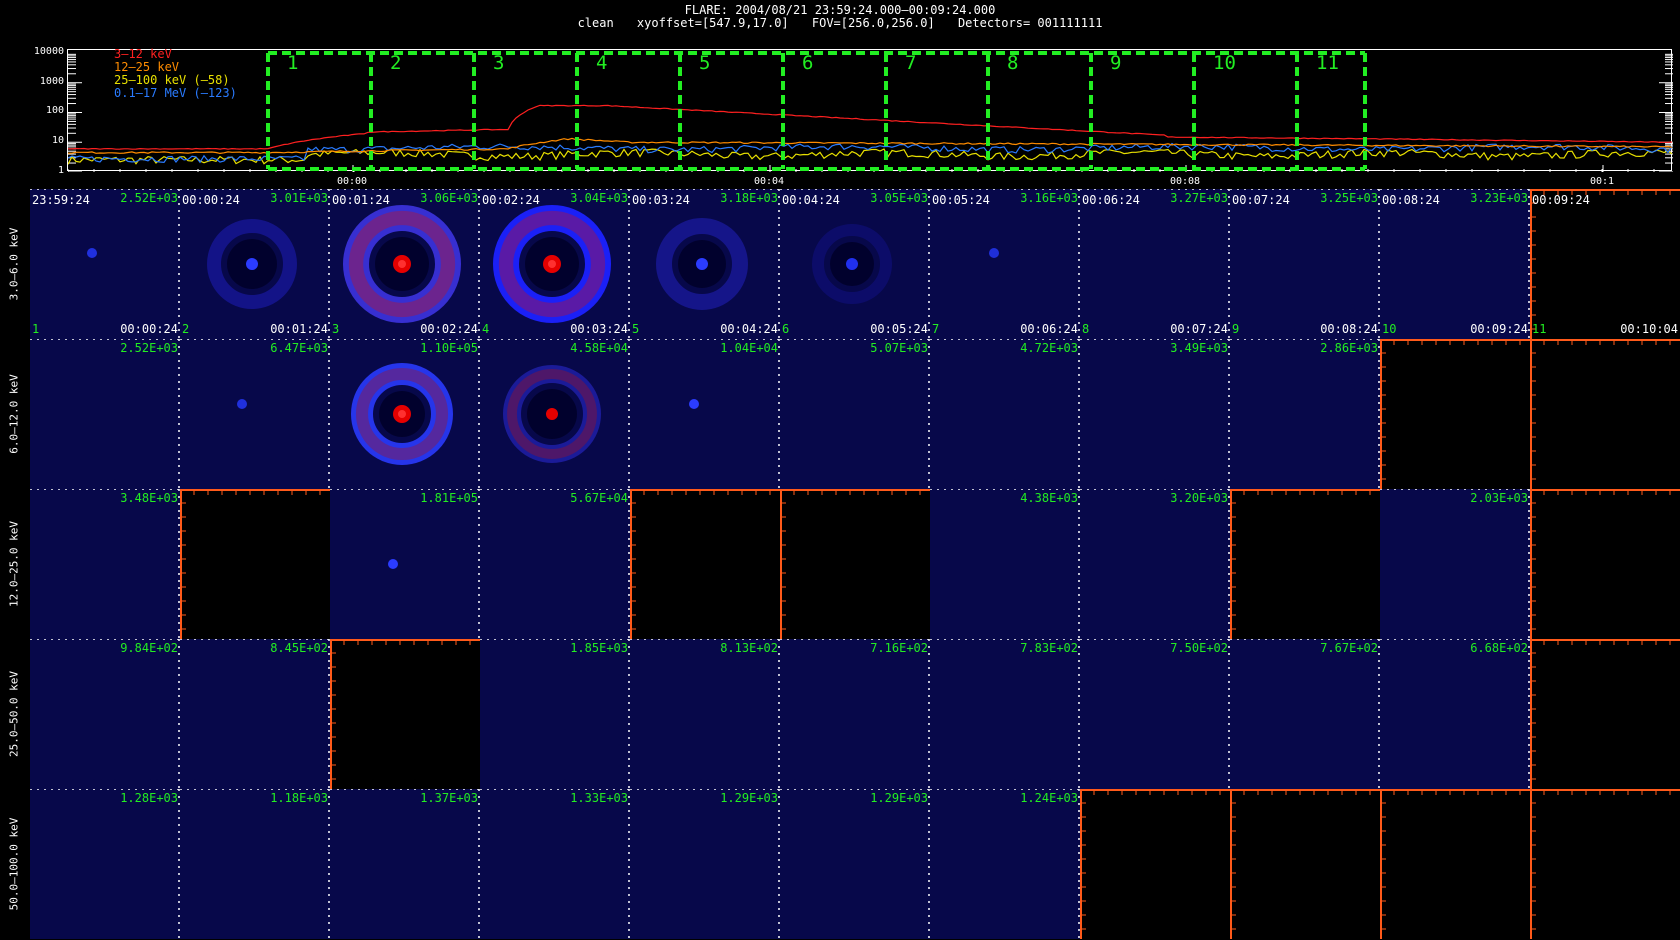 This screenshot has height=940, width=1680. I want to click on image-panel: 00:05:24 00:06:24 7 3.16E+03, so click(1005, 264).